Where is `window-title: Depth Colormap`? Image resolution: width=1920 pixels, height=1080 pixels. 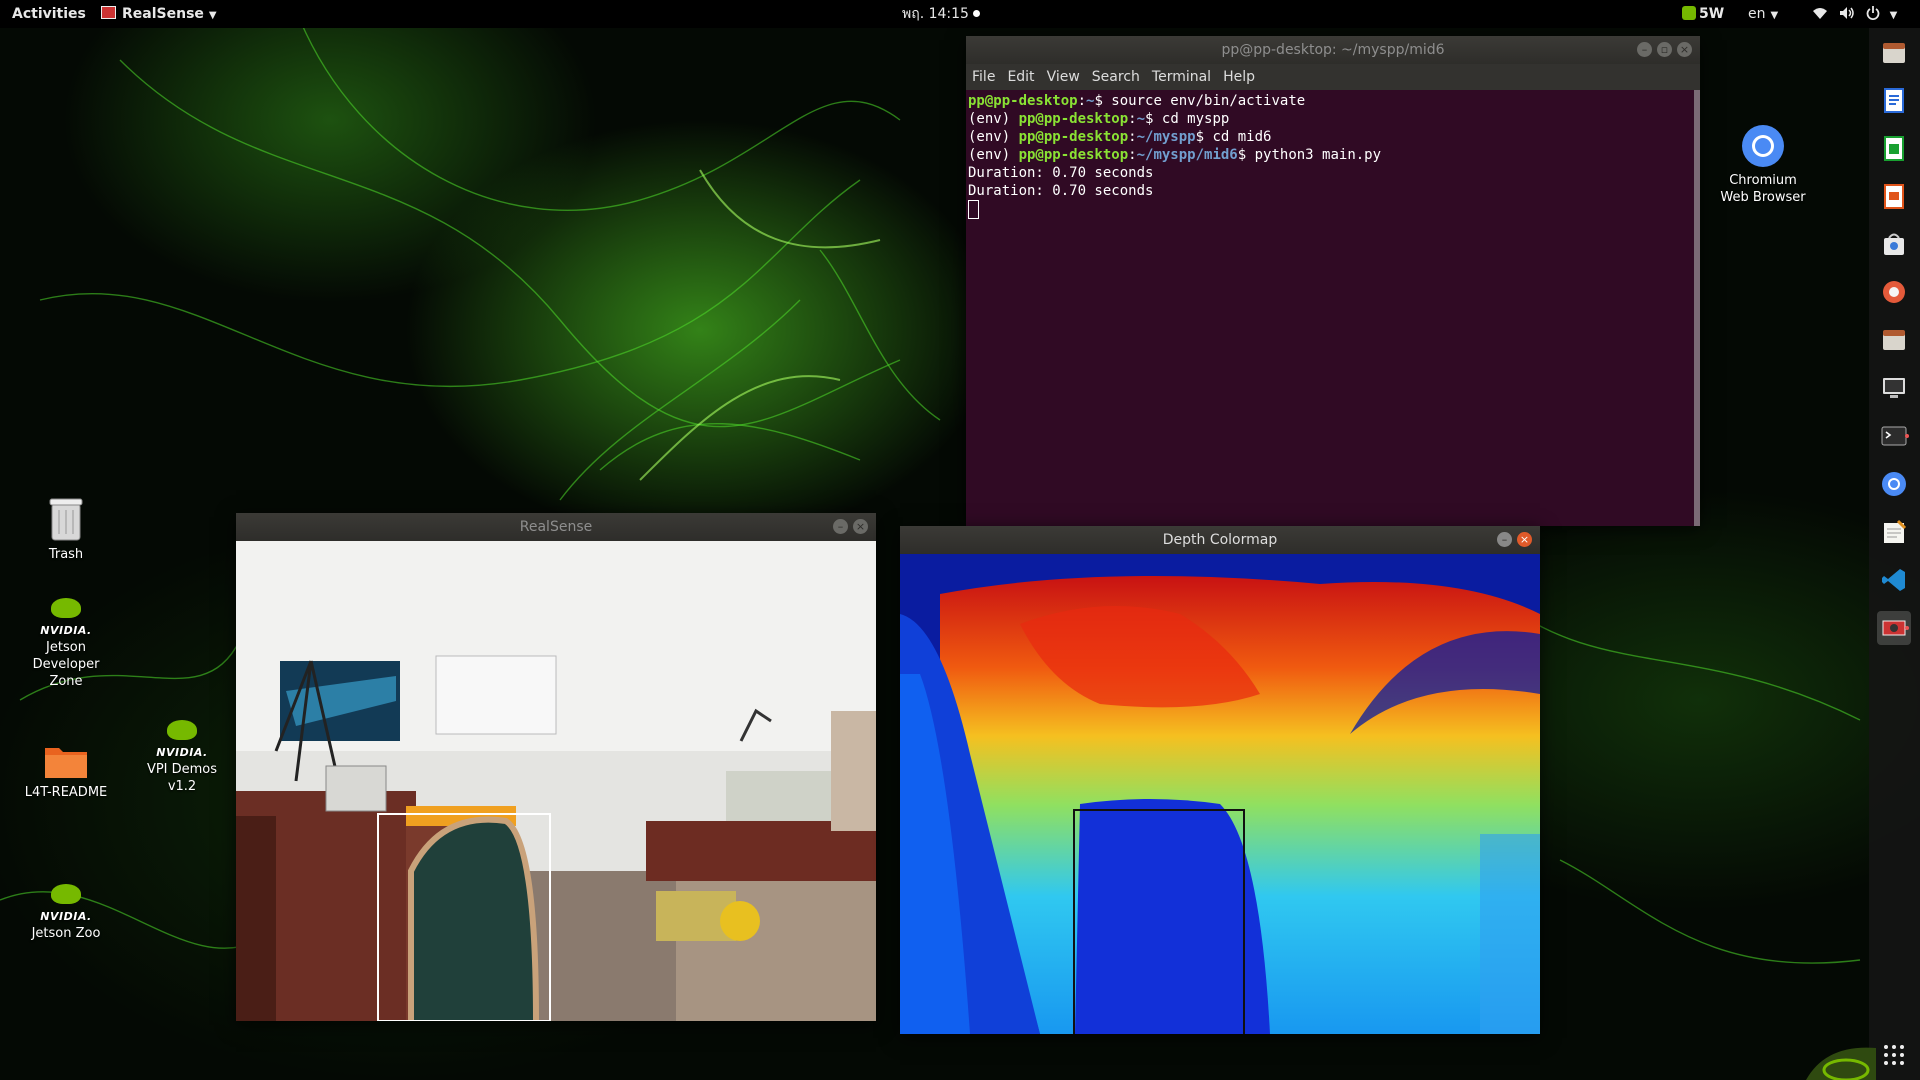 window-title: Depth Colormap is located at coordinates (1220, 540).